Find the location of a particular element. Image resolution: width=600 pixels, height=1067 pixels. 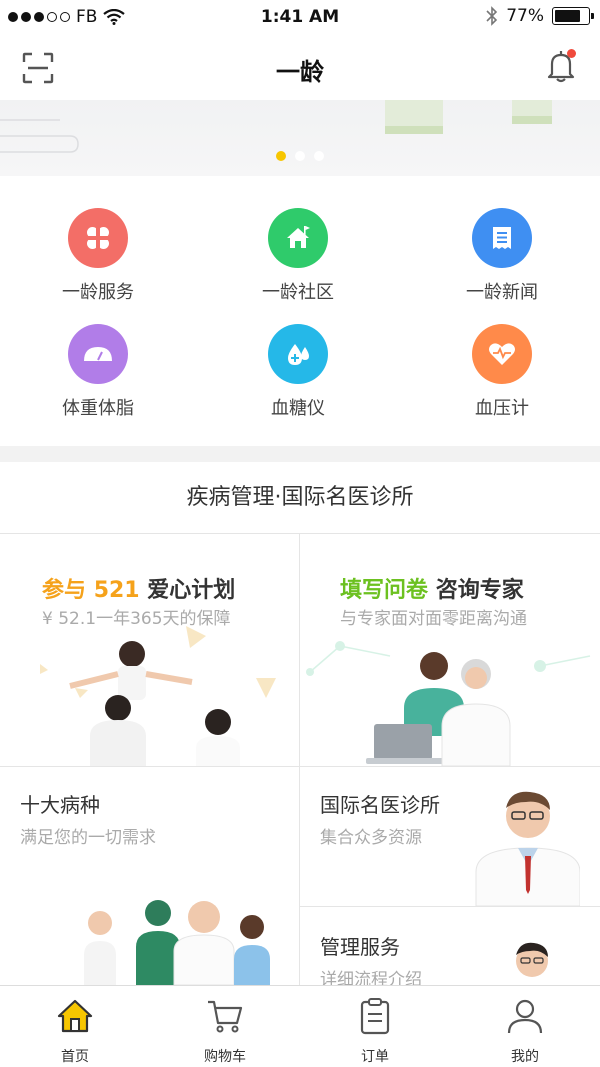

card-title-number: 521 is located at coordinates (116, 590).